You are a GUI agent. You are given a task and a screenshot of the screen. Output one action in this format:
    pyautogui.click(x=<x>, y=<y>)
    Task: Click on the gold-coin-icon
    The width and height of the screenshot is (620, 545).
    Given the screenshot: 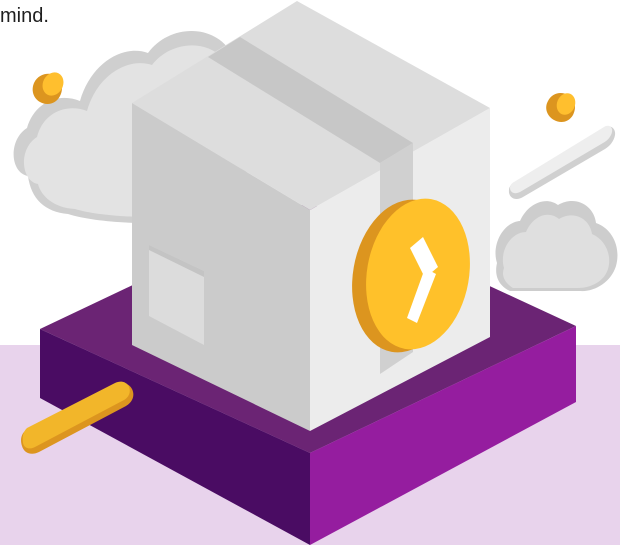 What is the action you would take?
    pyautogui.click(x=561, y=108)
    